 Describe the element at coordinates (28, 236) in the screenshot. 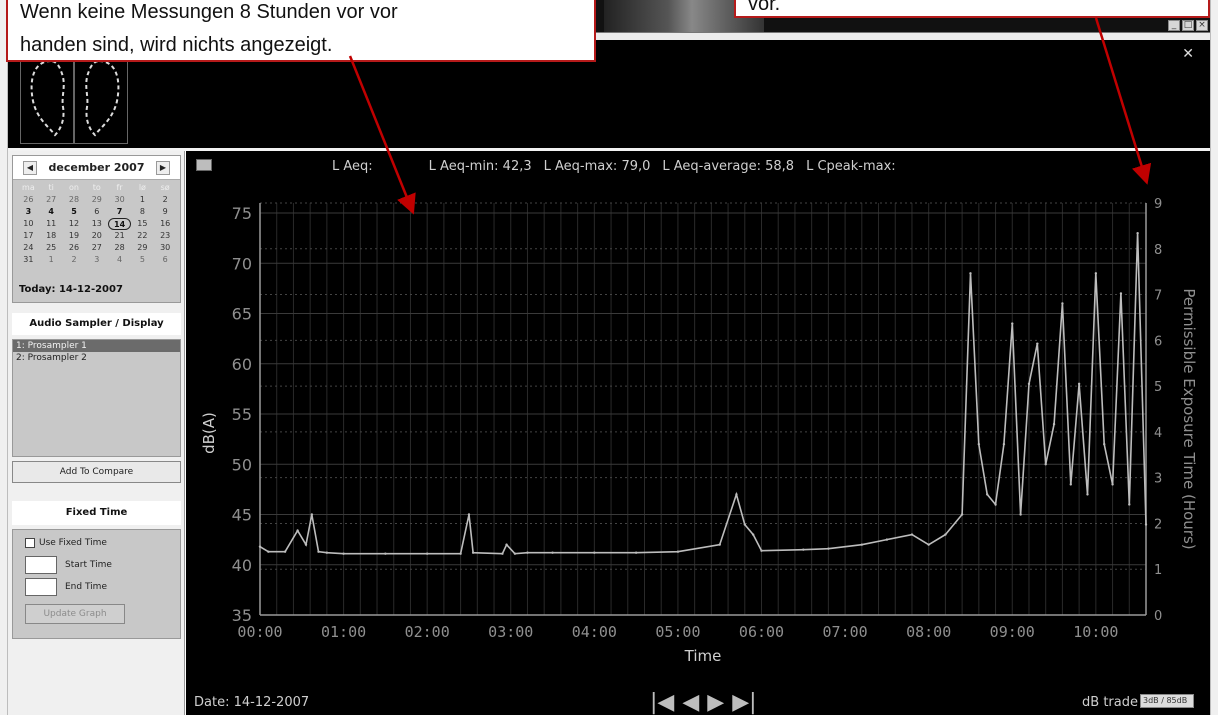

I see `calendar-day: 17` at that location.